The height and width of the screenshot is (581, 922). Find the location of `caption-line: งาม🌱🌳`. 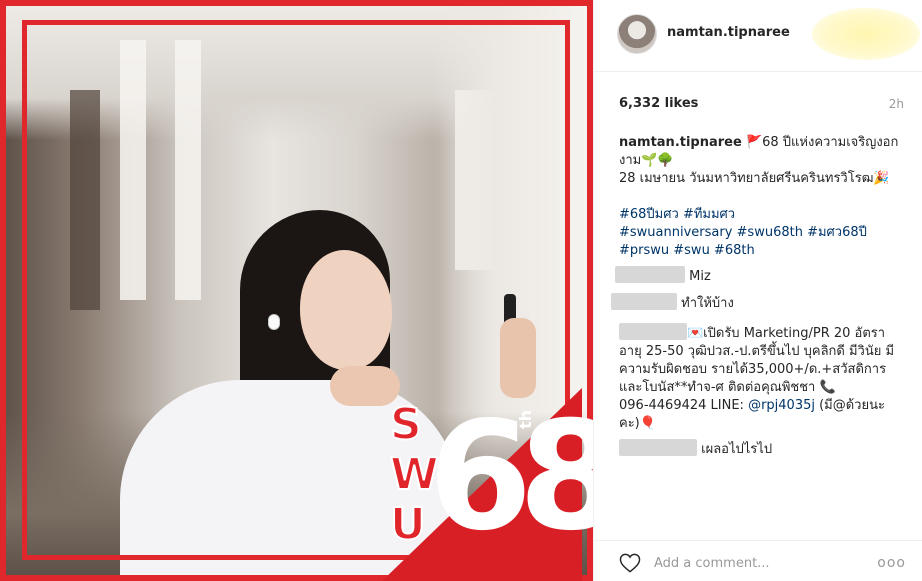

caption-line: งาม🌱🌳 is located at coordinates (646, 160).